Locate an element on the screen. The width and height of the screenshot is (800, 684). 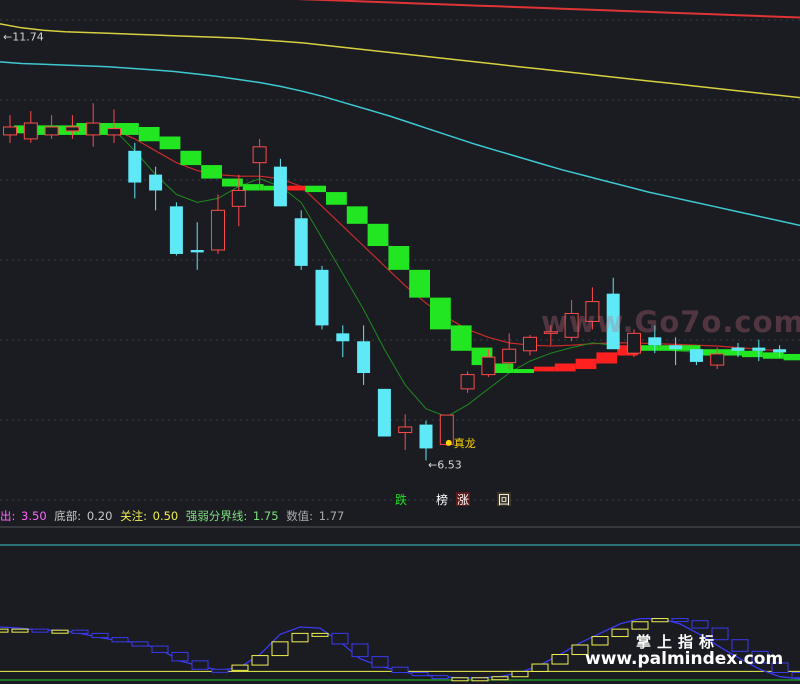
signal-label: 真龙 is located at coordinates (465, 443).